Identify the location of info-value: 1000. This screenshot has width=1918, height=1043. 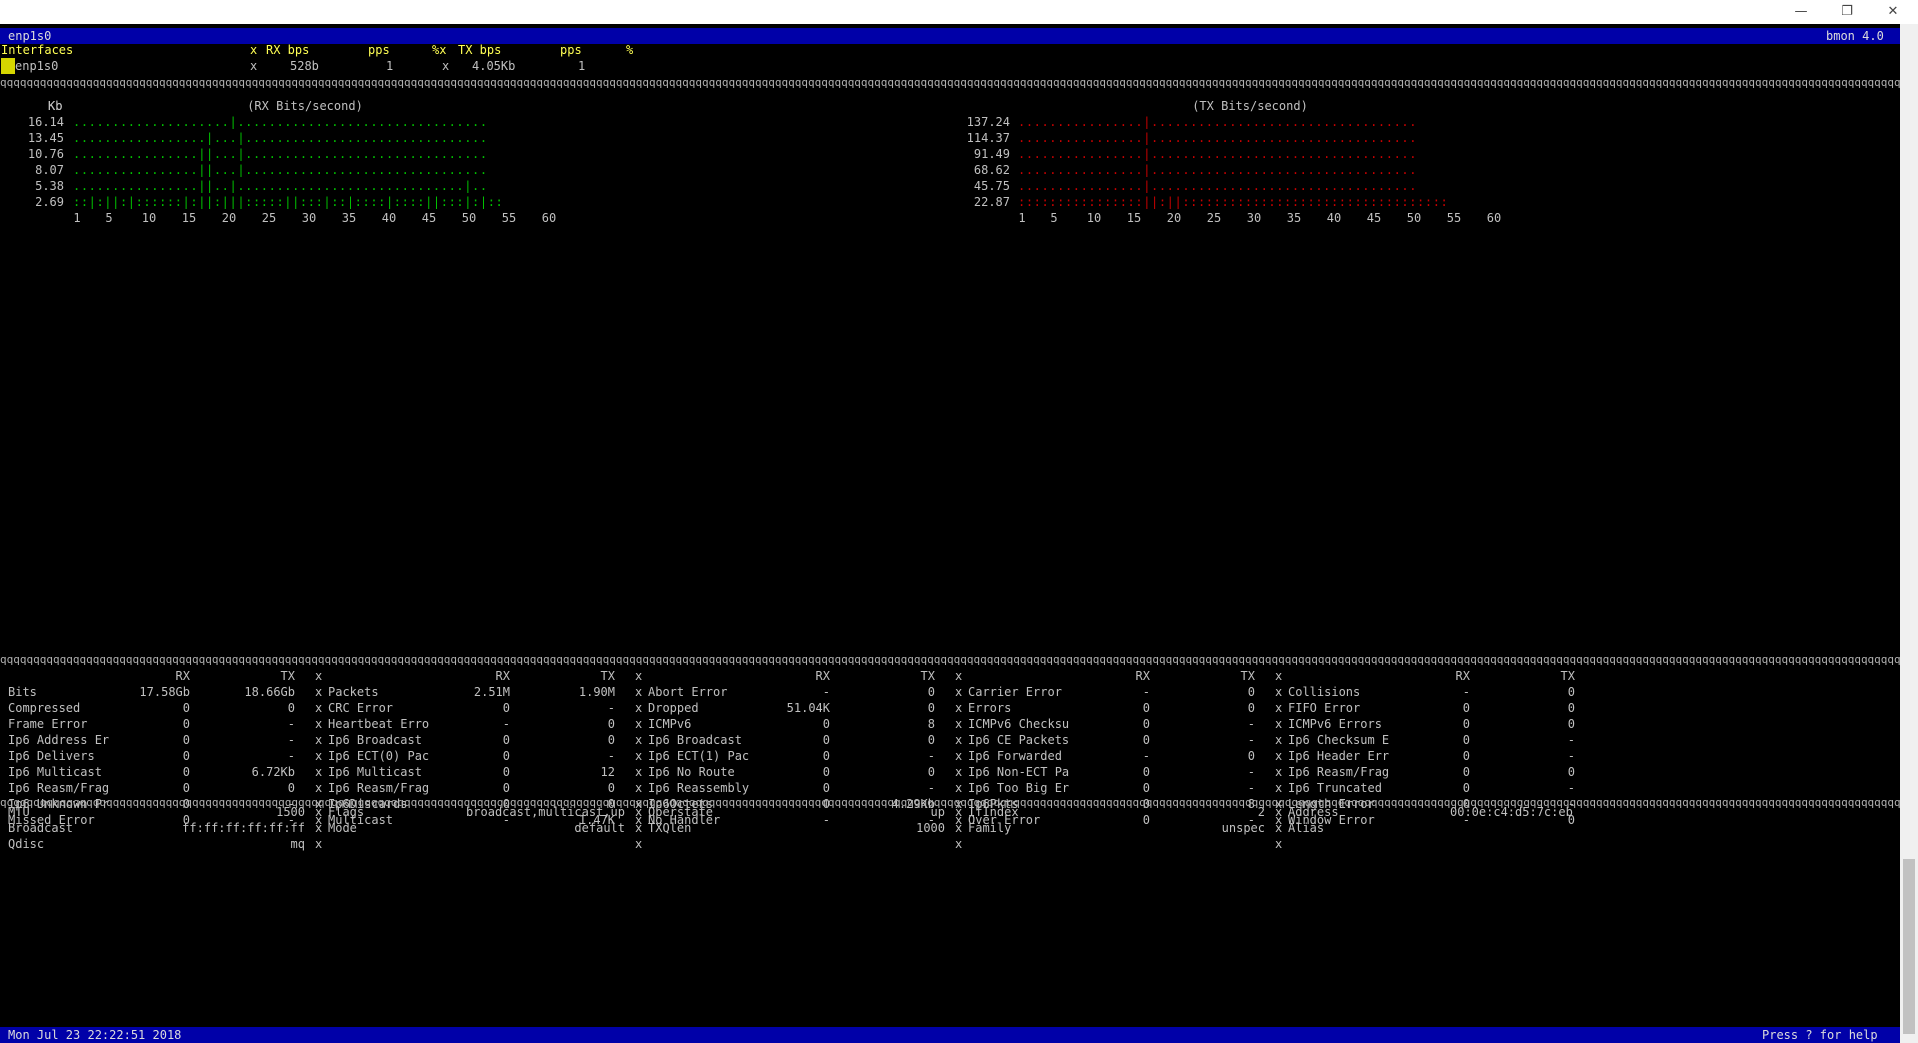
(930, 828).